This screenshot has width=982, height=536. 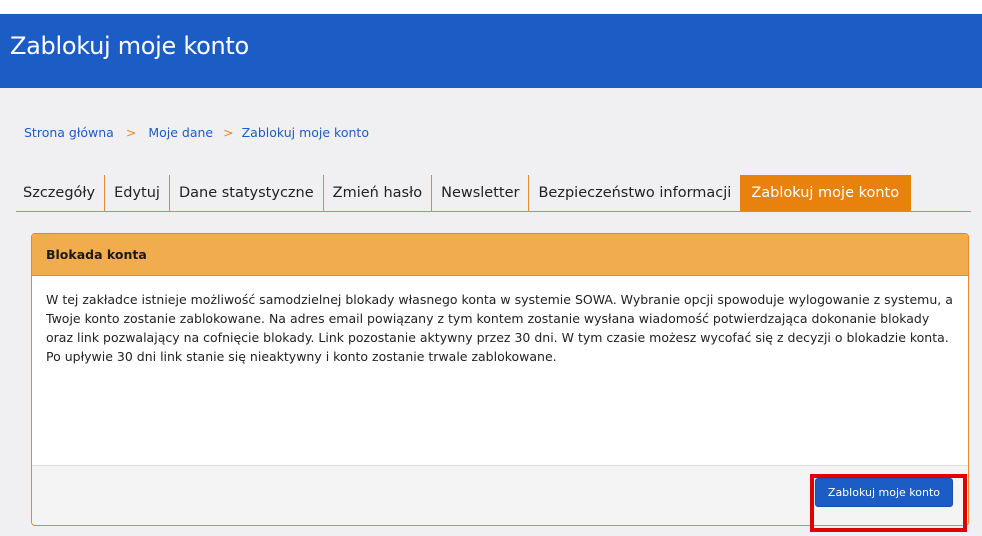 What do you see at coordinates (634, 193) in the screenshot?
I see `tab-information-security: Bezpieczeństwo informacji` at bounding box center [634, 193].